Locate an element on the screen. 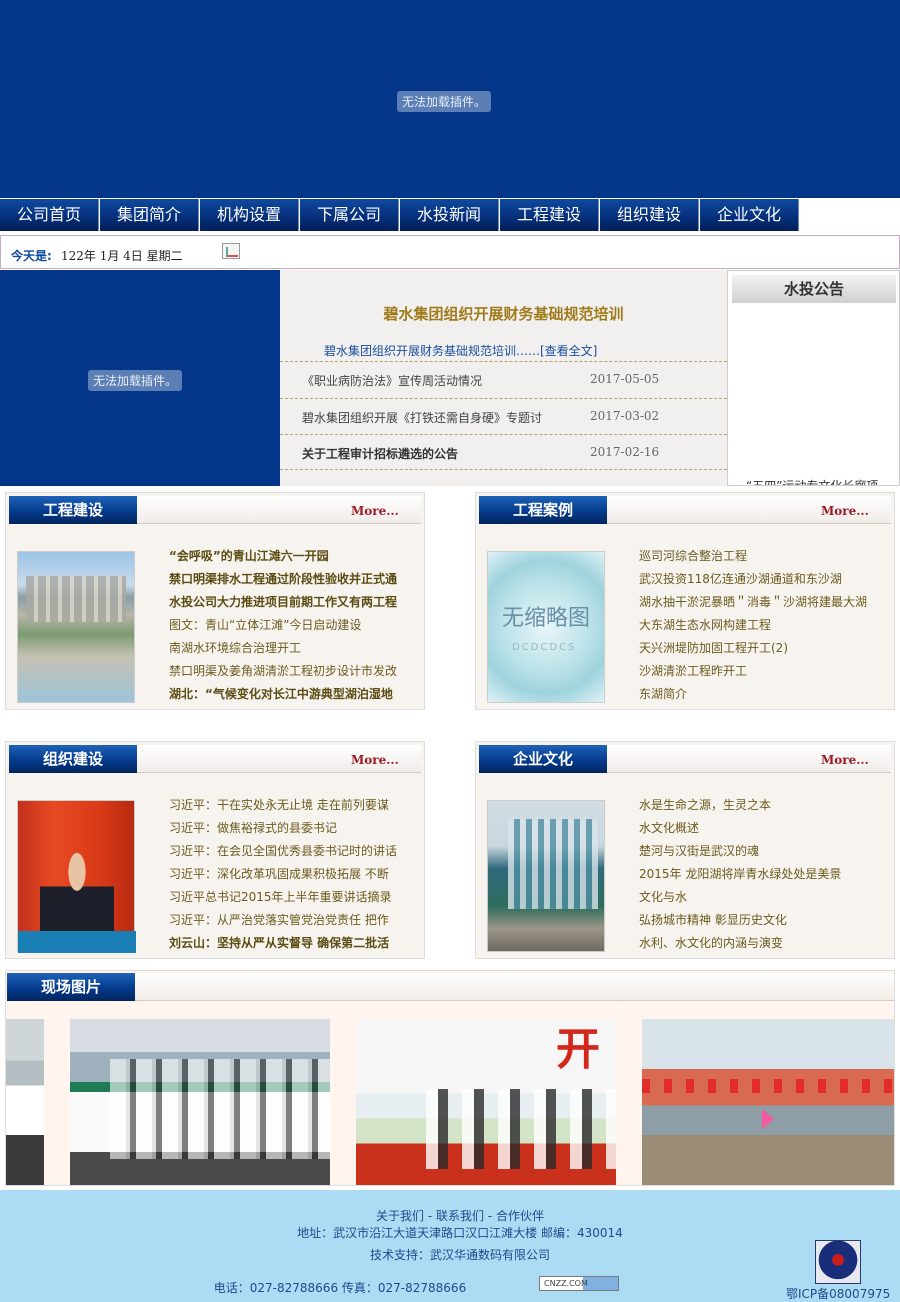 The width and height of the screenshot is (900, 1302). section-title: 现场图片 is located at coordinates (71, 987).